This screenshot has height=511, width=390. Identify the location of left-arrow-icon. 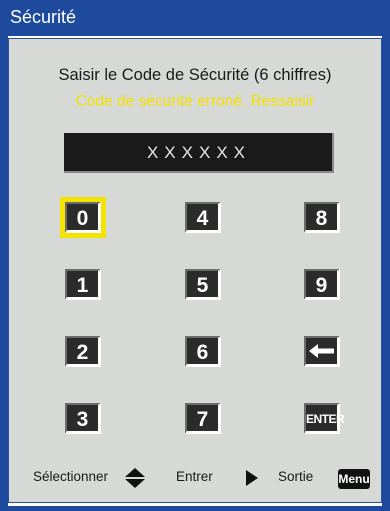
(321, 351).